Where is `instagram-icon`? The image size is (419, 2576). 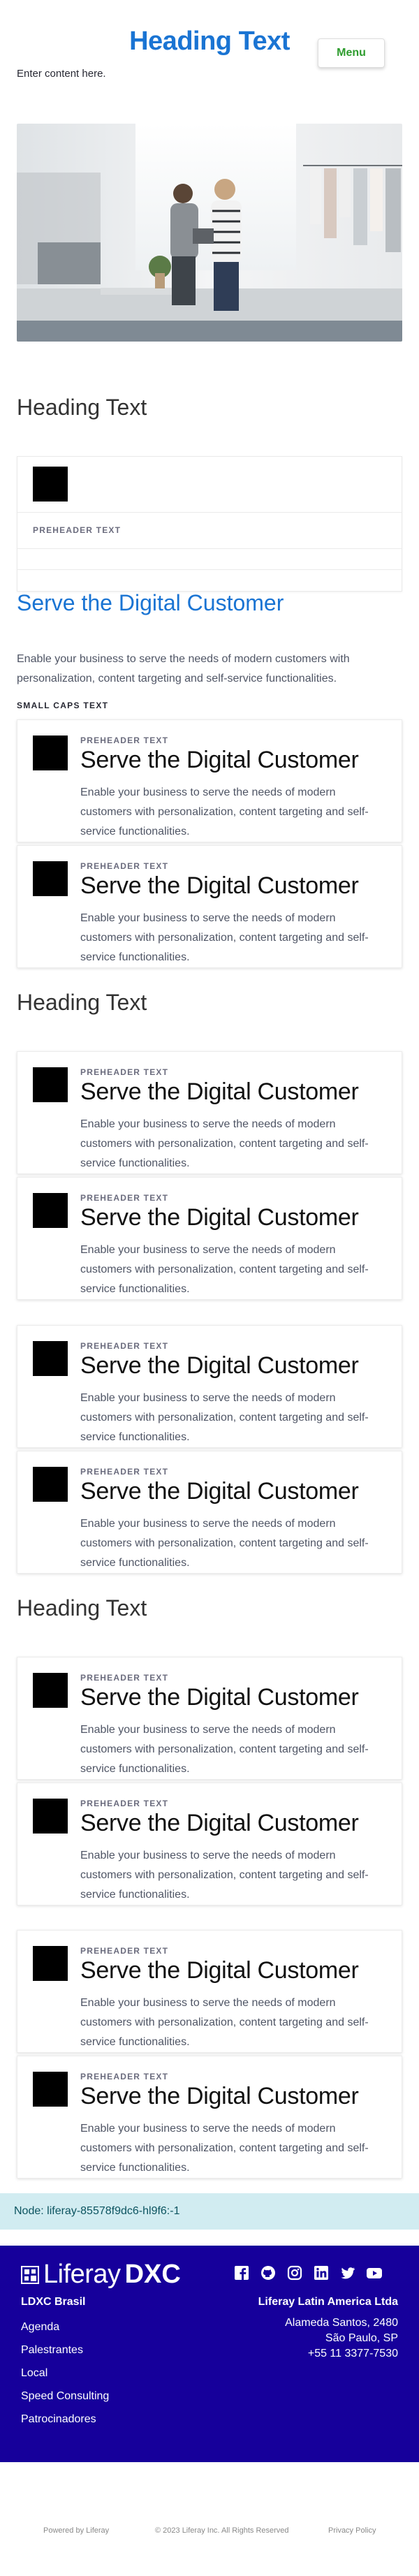 instagram-icon is located at coordinates (295, 2273).